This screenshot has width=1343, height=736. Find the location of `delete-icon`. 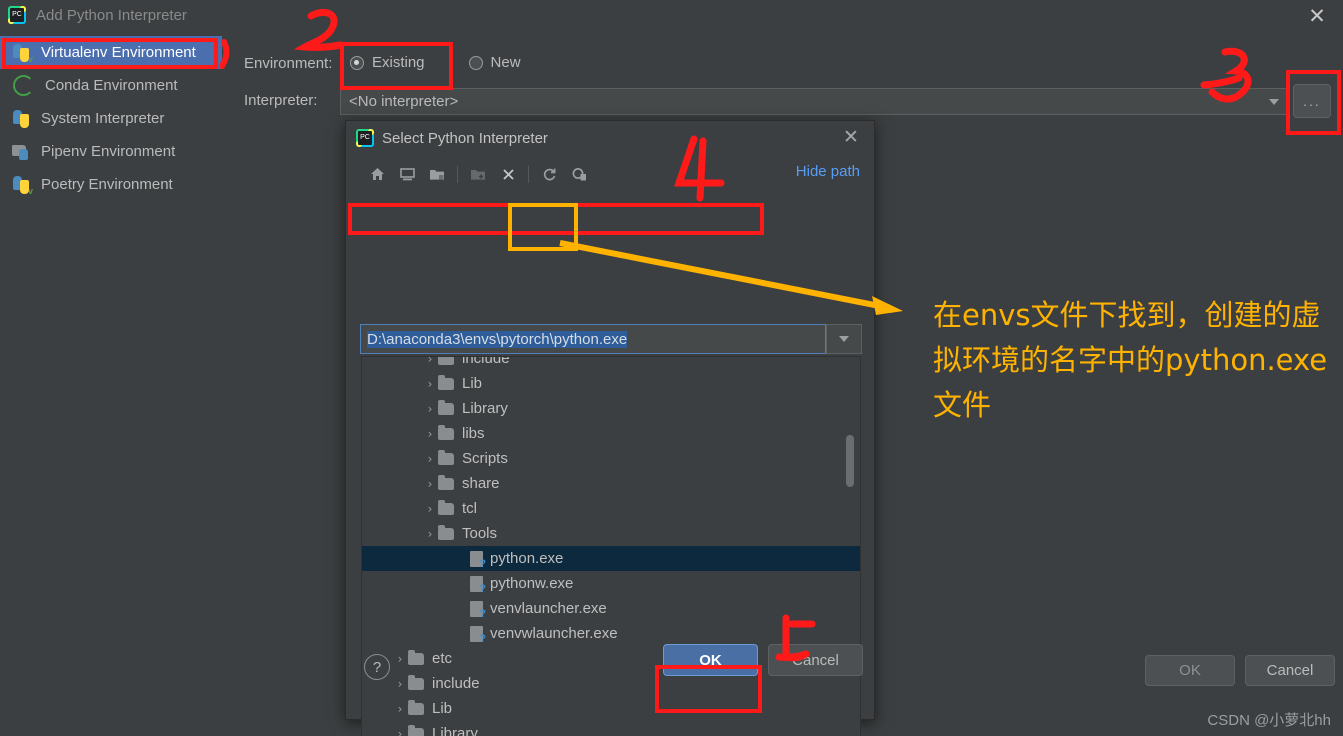

delete-icon is located at coordinates (508, 174).